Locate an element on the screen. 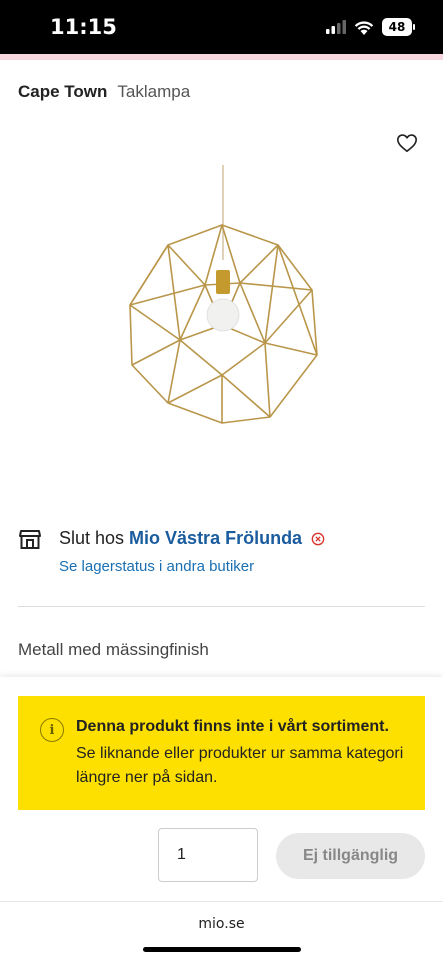  breadcrumb: Cape Town Taklampa is located at coordinates (104, 92).